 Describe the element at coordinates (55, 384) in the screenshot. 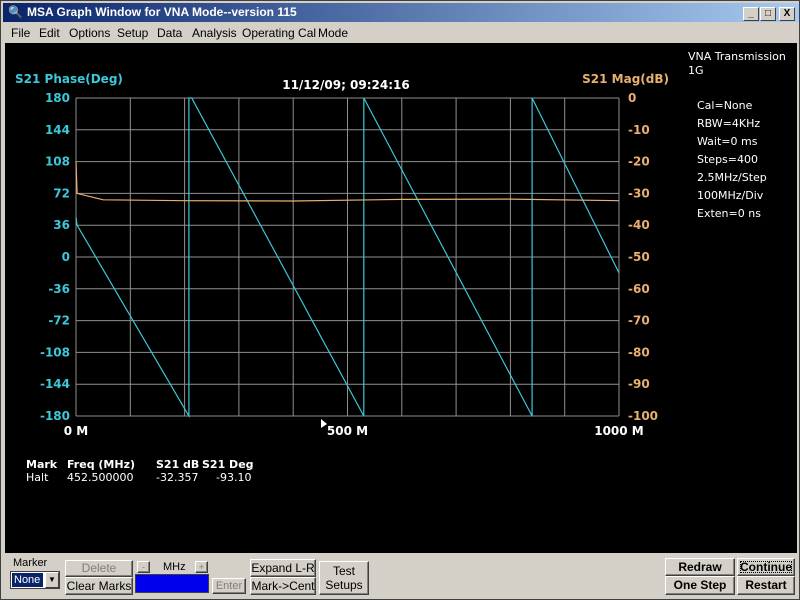

I see `left-tick-label: -144` at that location.